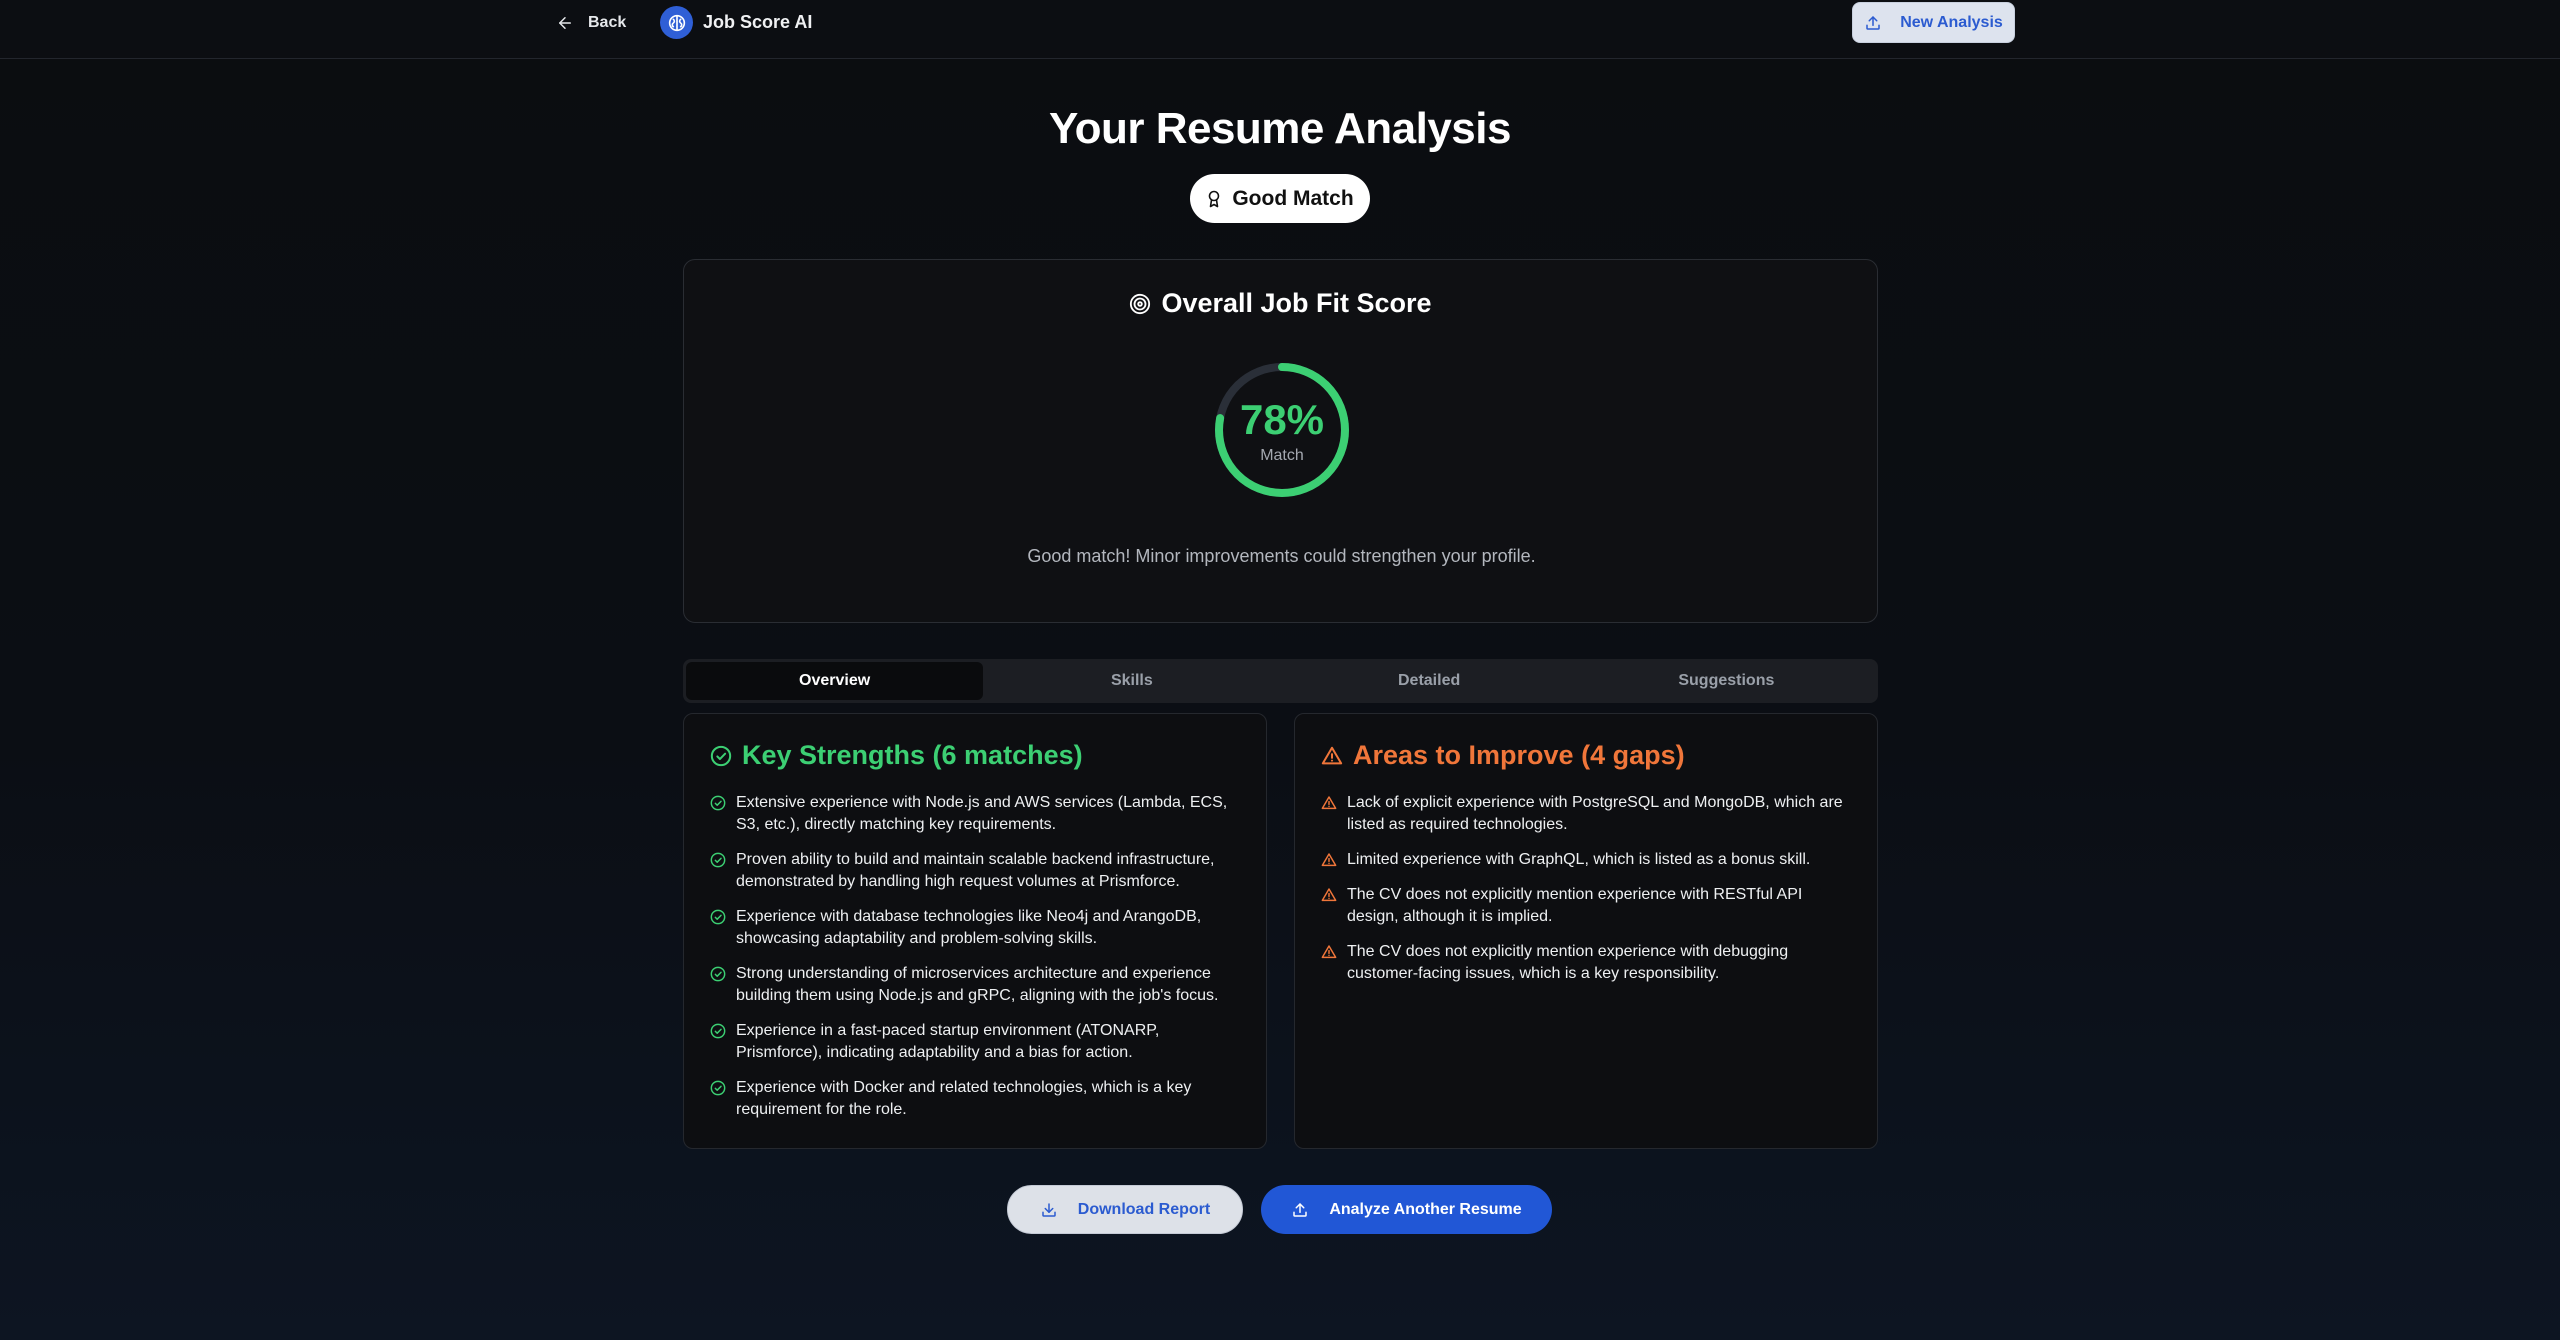 The image size is (2560, 1340). Describe the element at coordinates (835, 681) in the screenshot. I see `tab-overview: Overview` at that location.